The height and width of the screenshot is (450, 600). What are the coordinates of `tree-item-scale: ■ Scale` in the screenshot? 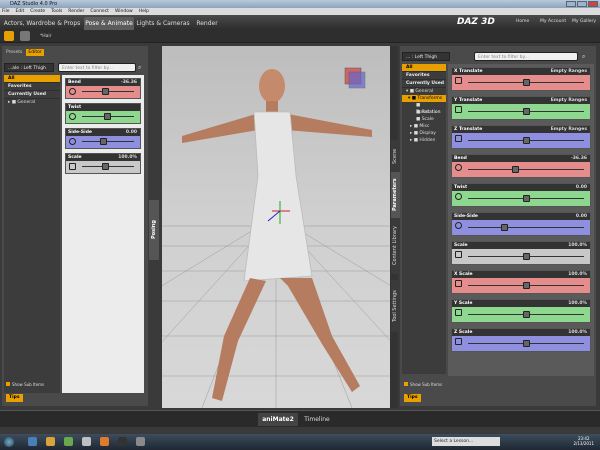 It's located at (424, 119).